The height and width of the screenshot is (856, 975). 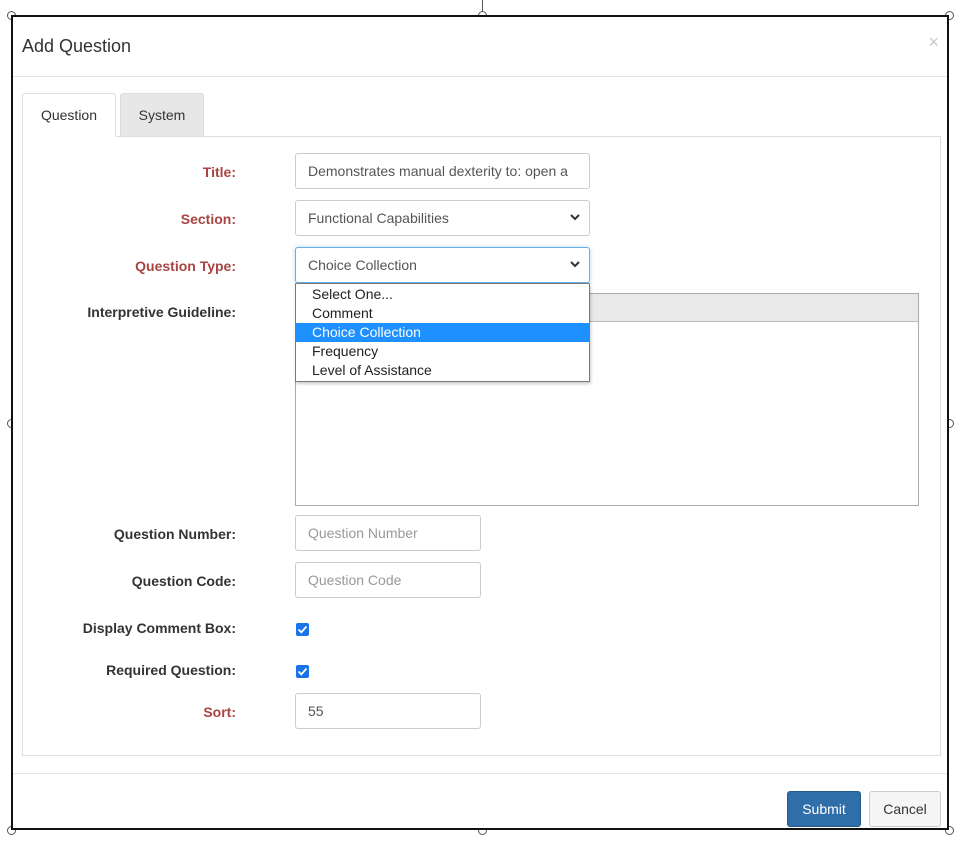 What do you see at coordinates (480, 801) in the screenshot?
I see `dialog-footer: Submit Cancel` at bounding box center [480, 801].